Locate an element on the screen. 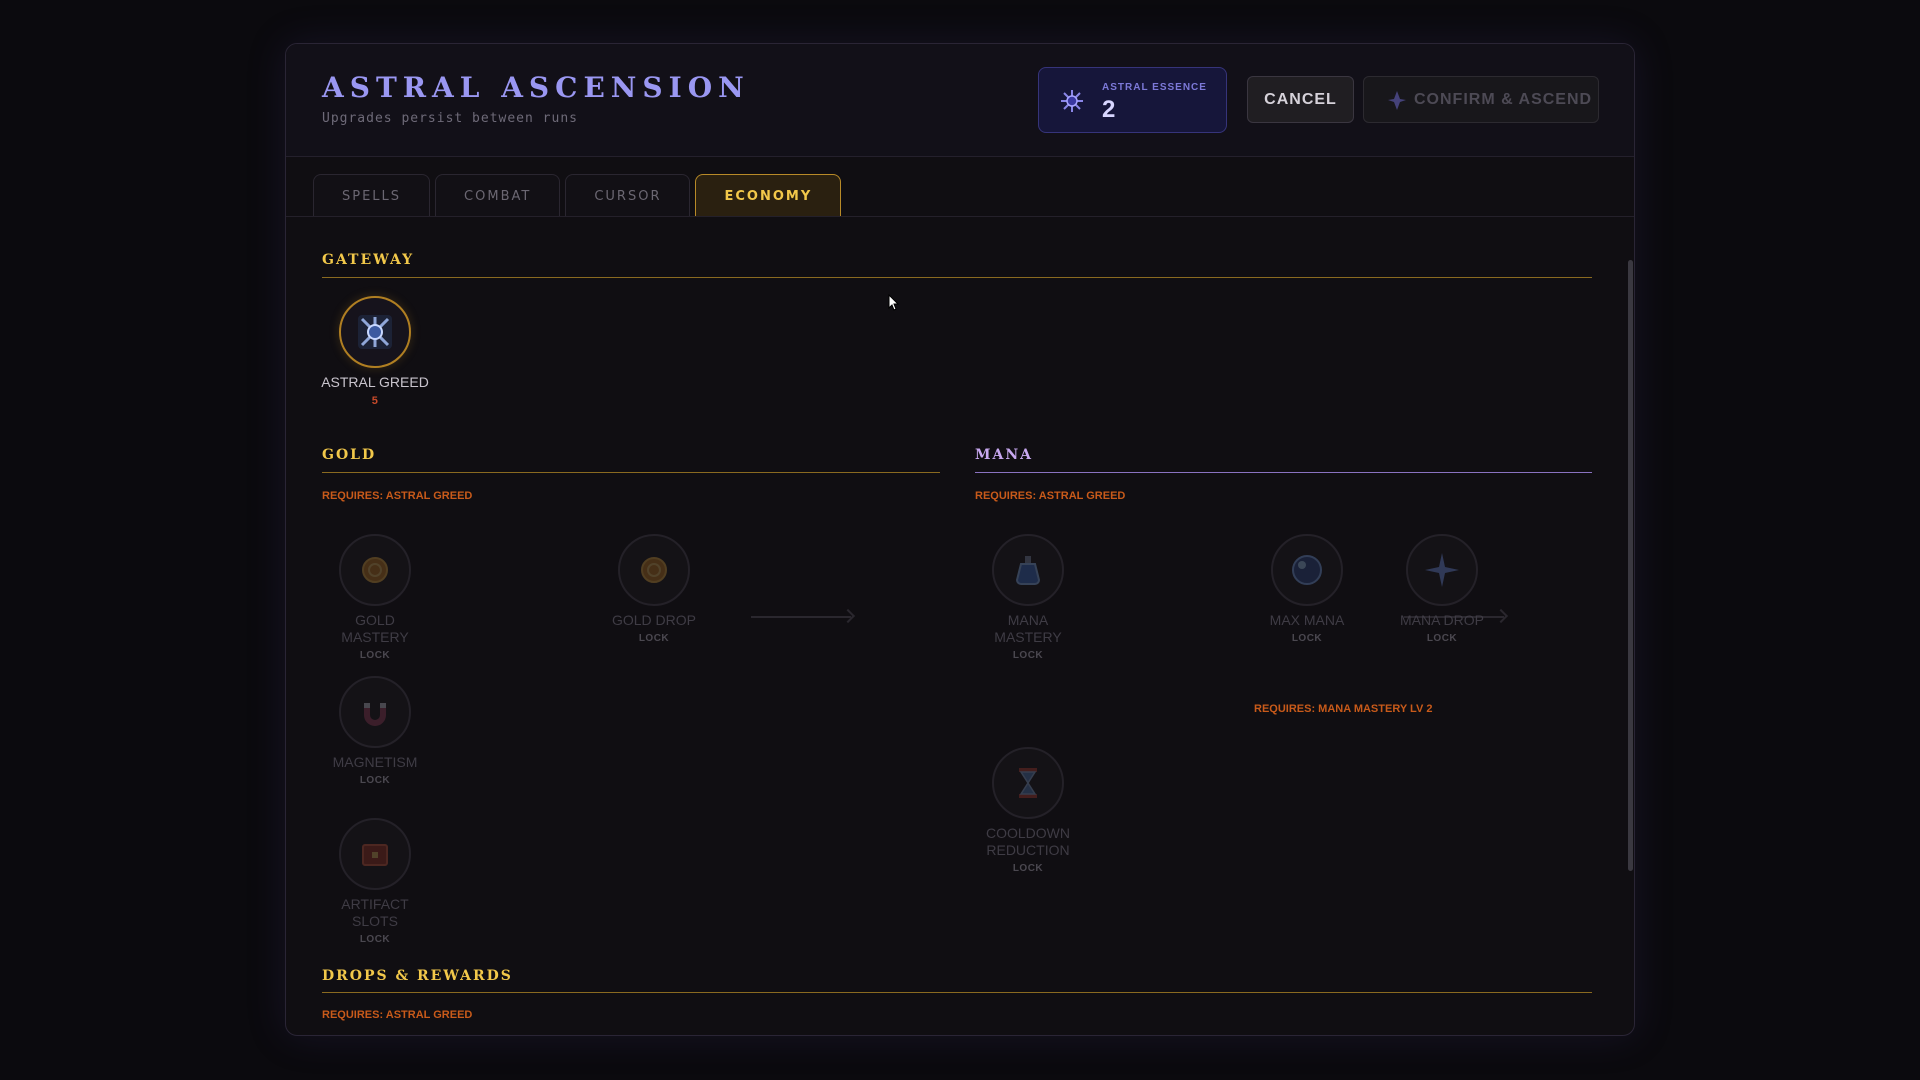  drops-requirement: REQUIRES: ASTRAL GREED is located at coordinates (397, 1015).